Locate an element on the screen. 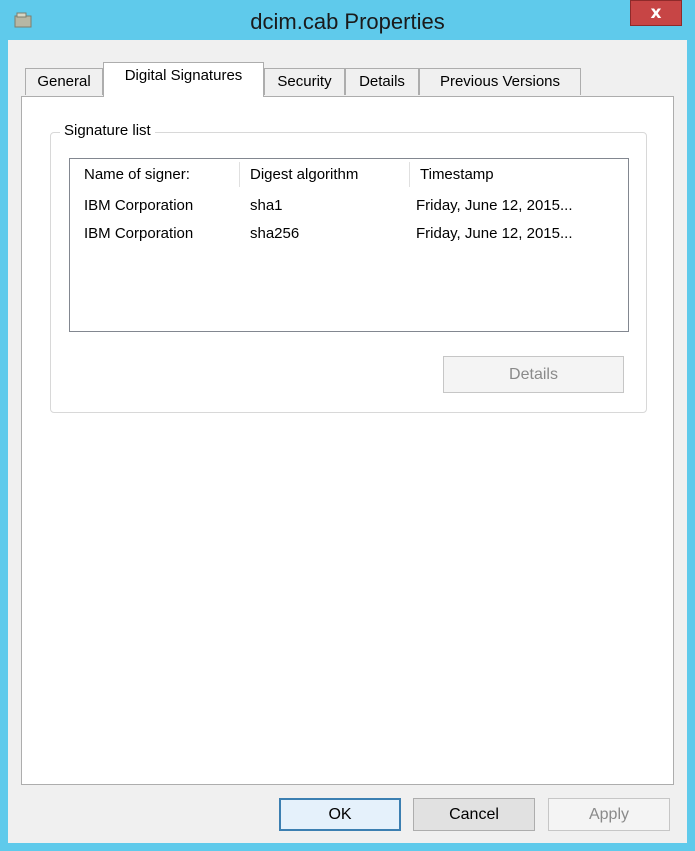 The image size is (695, 851). column-header-digest: Digest algorithm is located at coordinates (325, 174).